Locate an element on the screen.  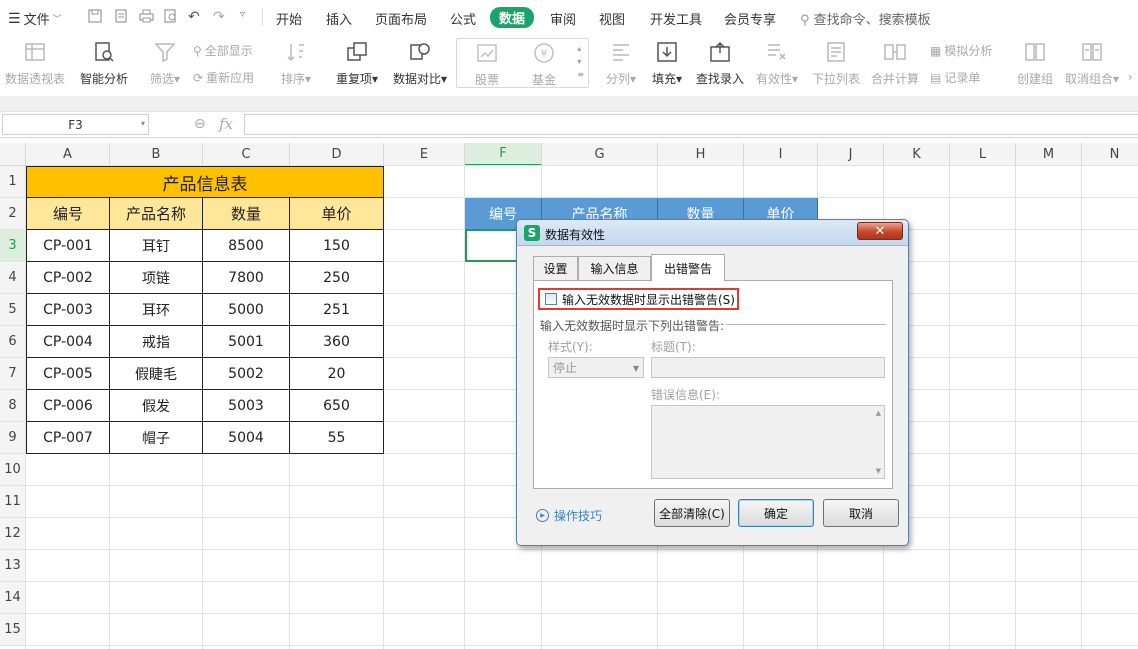
table-cell: 耳钉 is located at coordinates (156, 246).